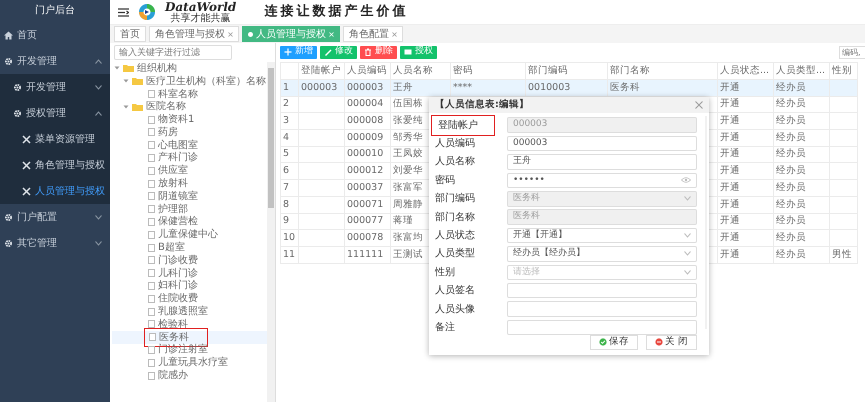 The image size is (865, 402). I want to click on column-header: 密码, so click(488, 71).